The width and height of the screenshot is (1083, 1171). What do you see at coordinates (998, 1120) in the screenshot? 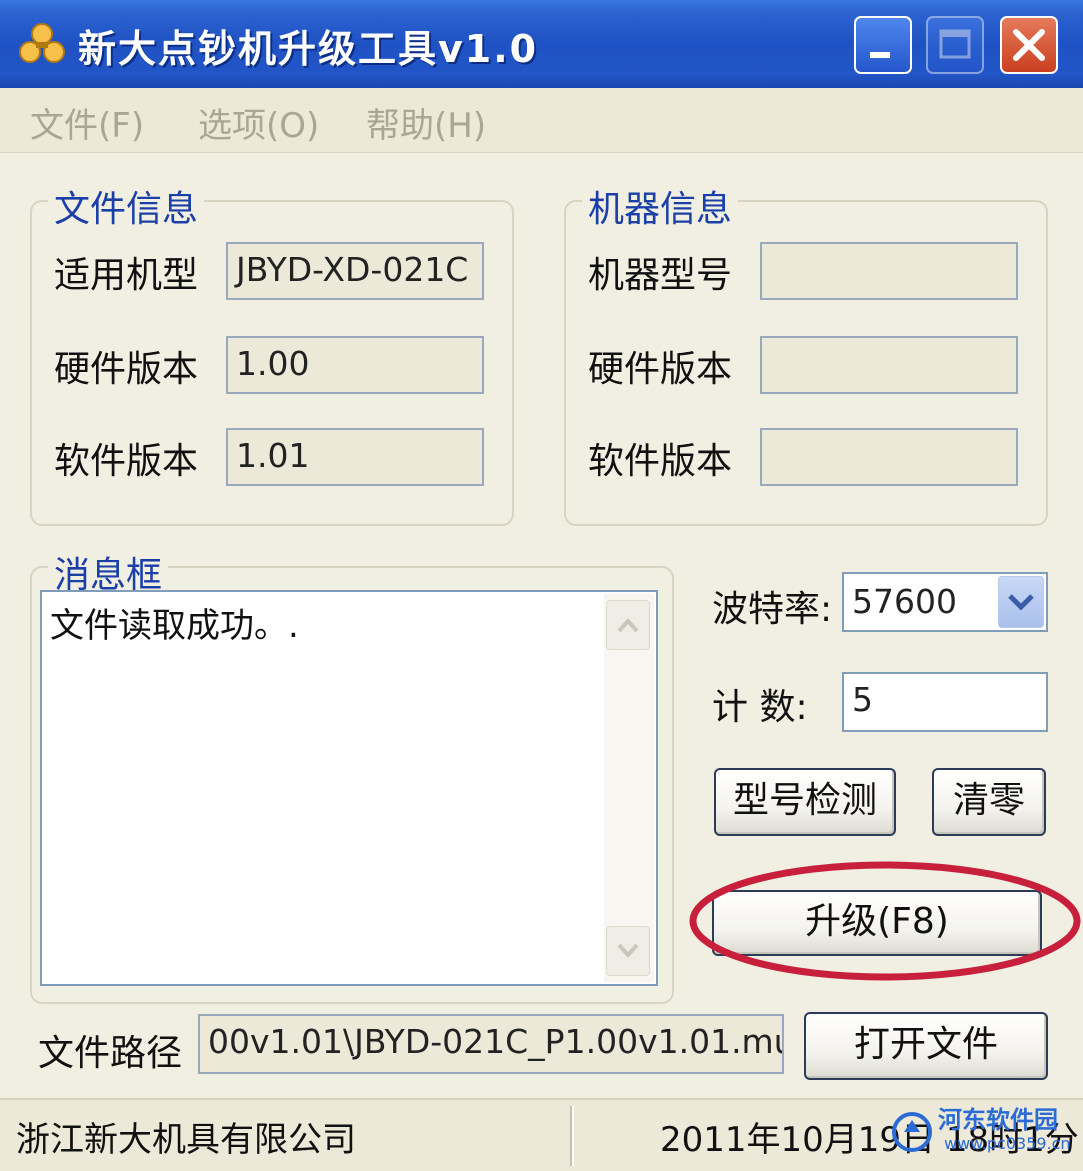
I see `watermark-text: 河东软件园` at bounding box center [998, 1120].